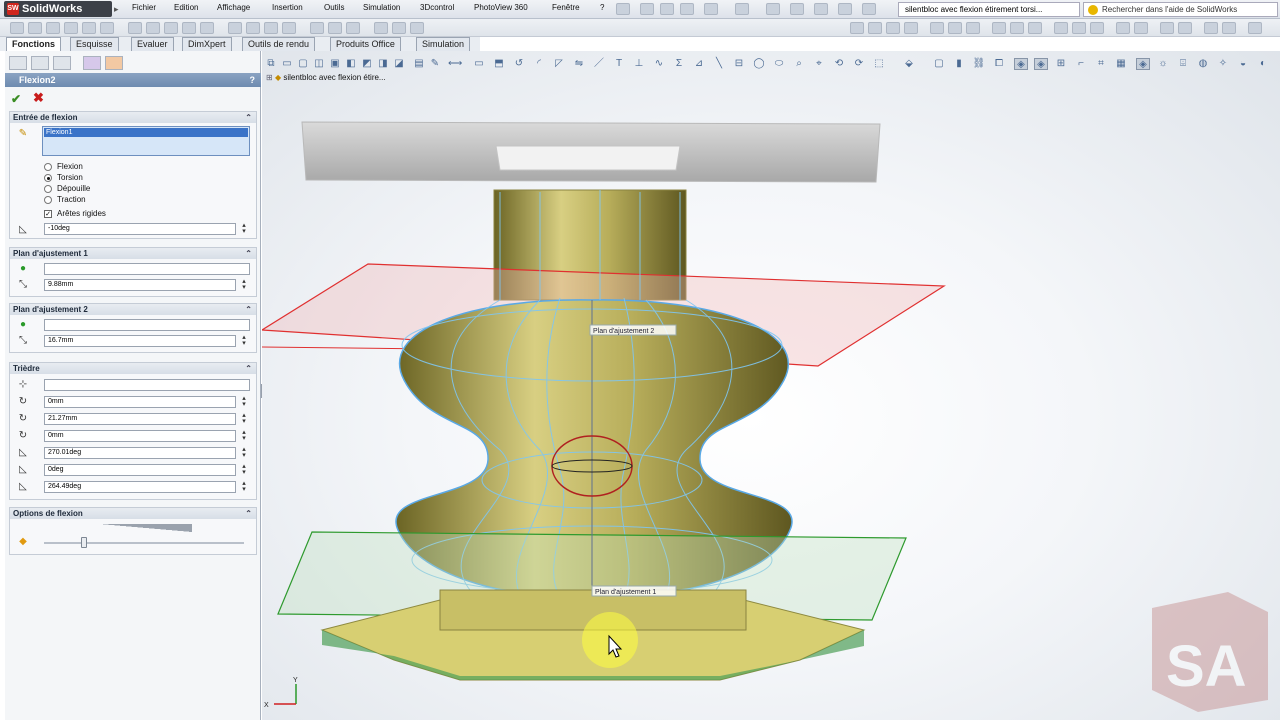  Describe the element at coordinates (48, 200) in the screenshot. I see `radio-traction` at that location.